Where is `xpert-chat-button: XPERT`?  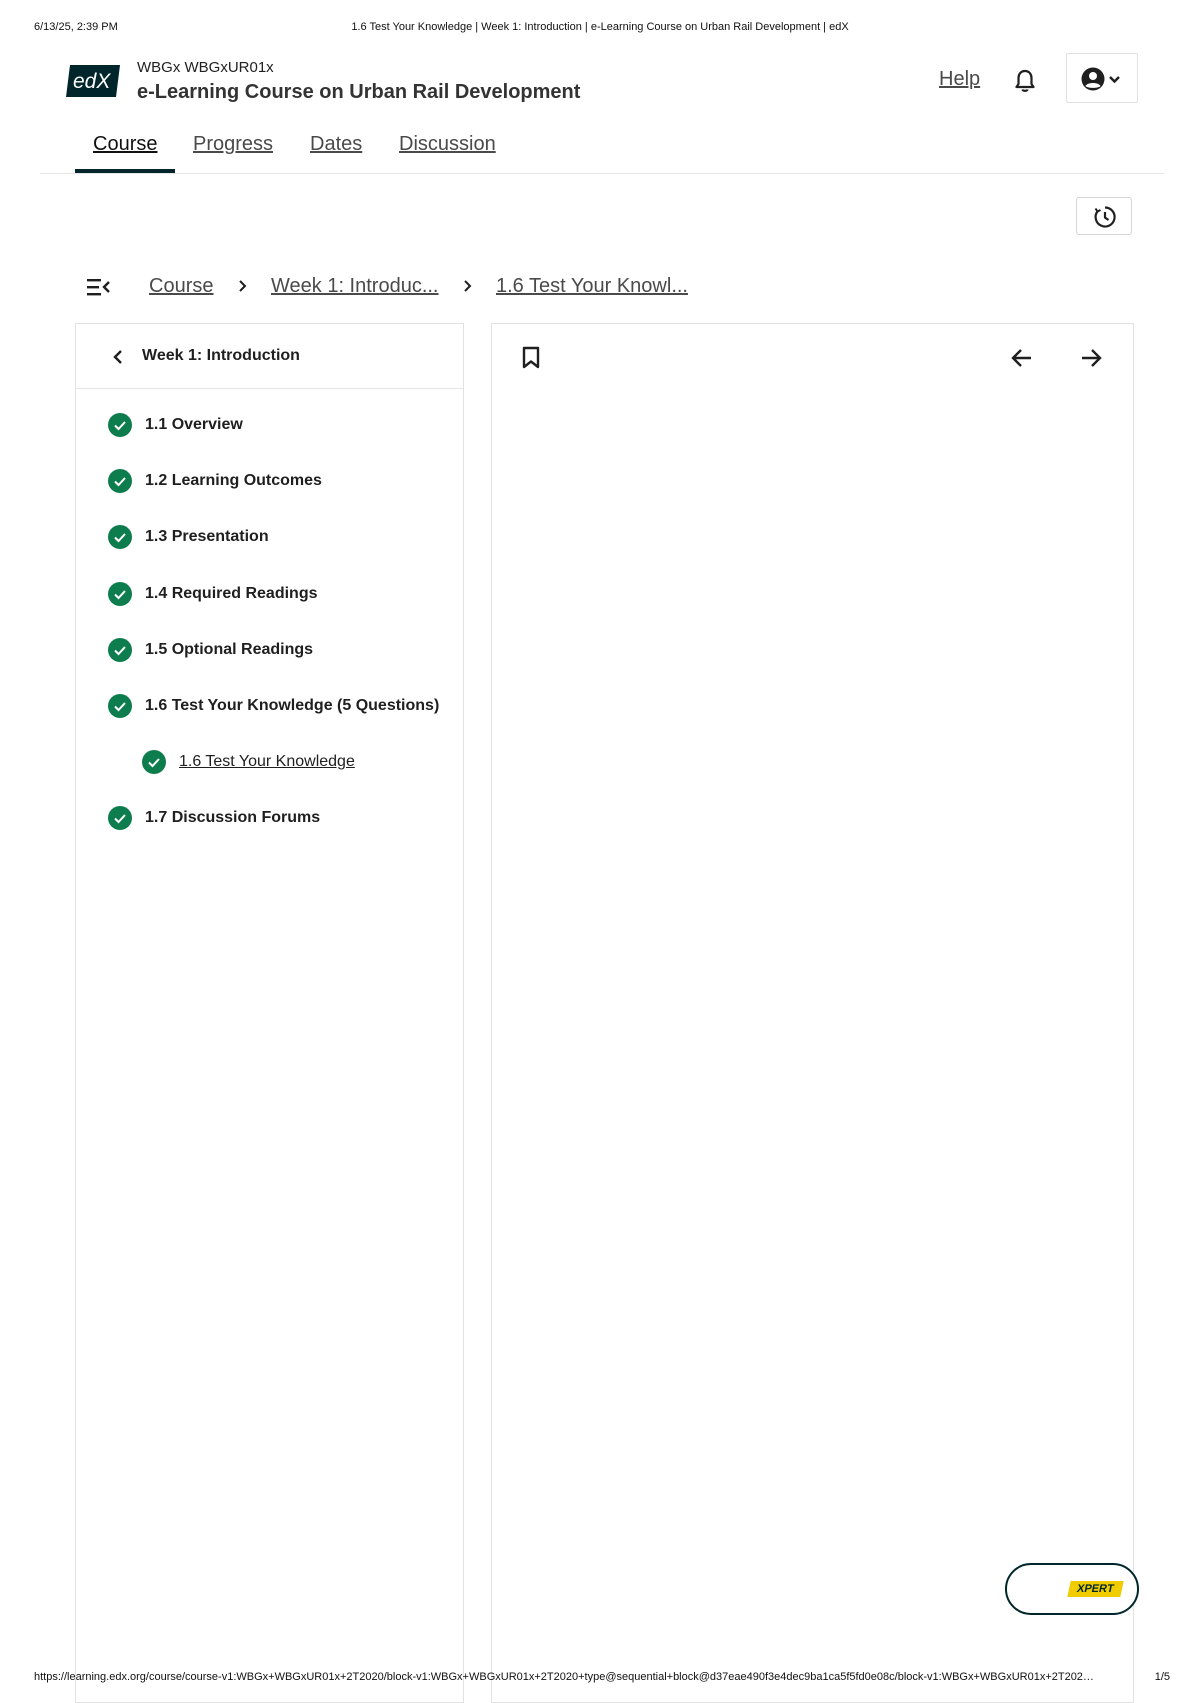
xpert-chat-button: XPERT is located at coordinates (1072, 1589).